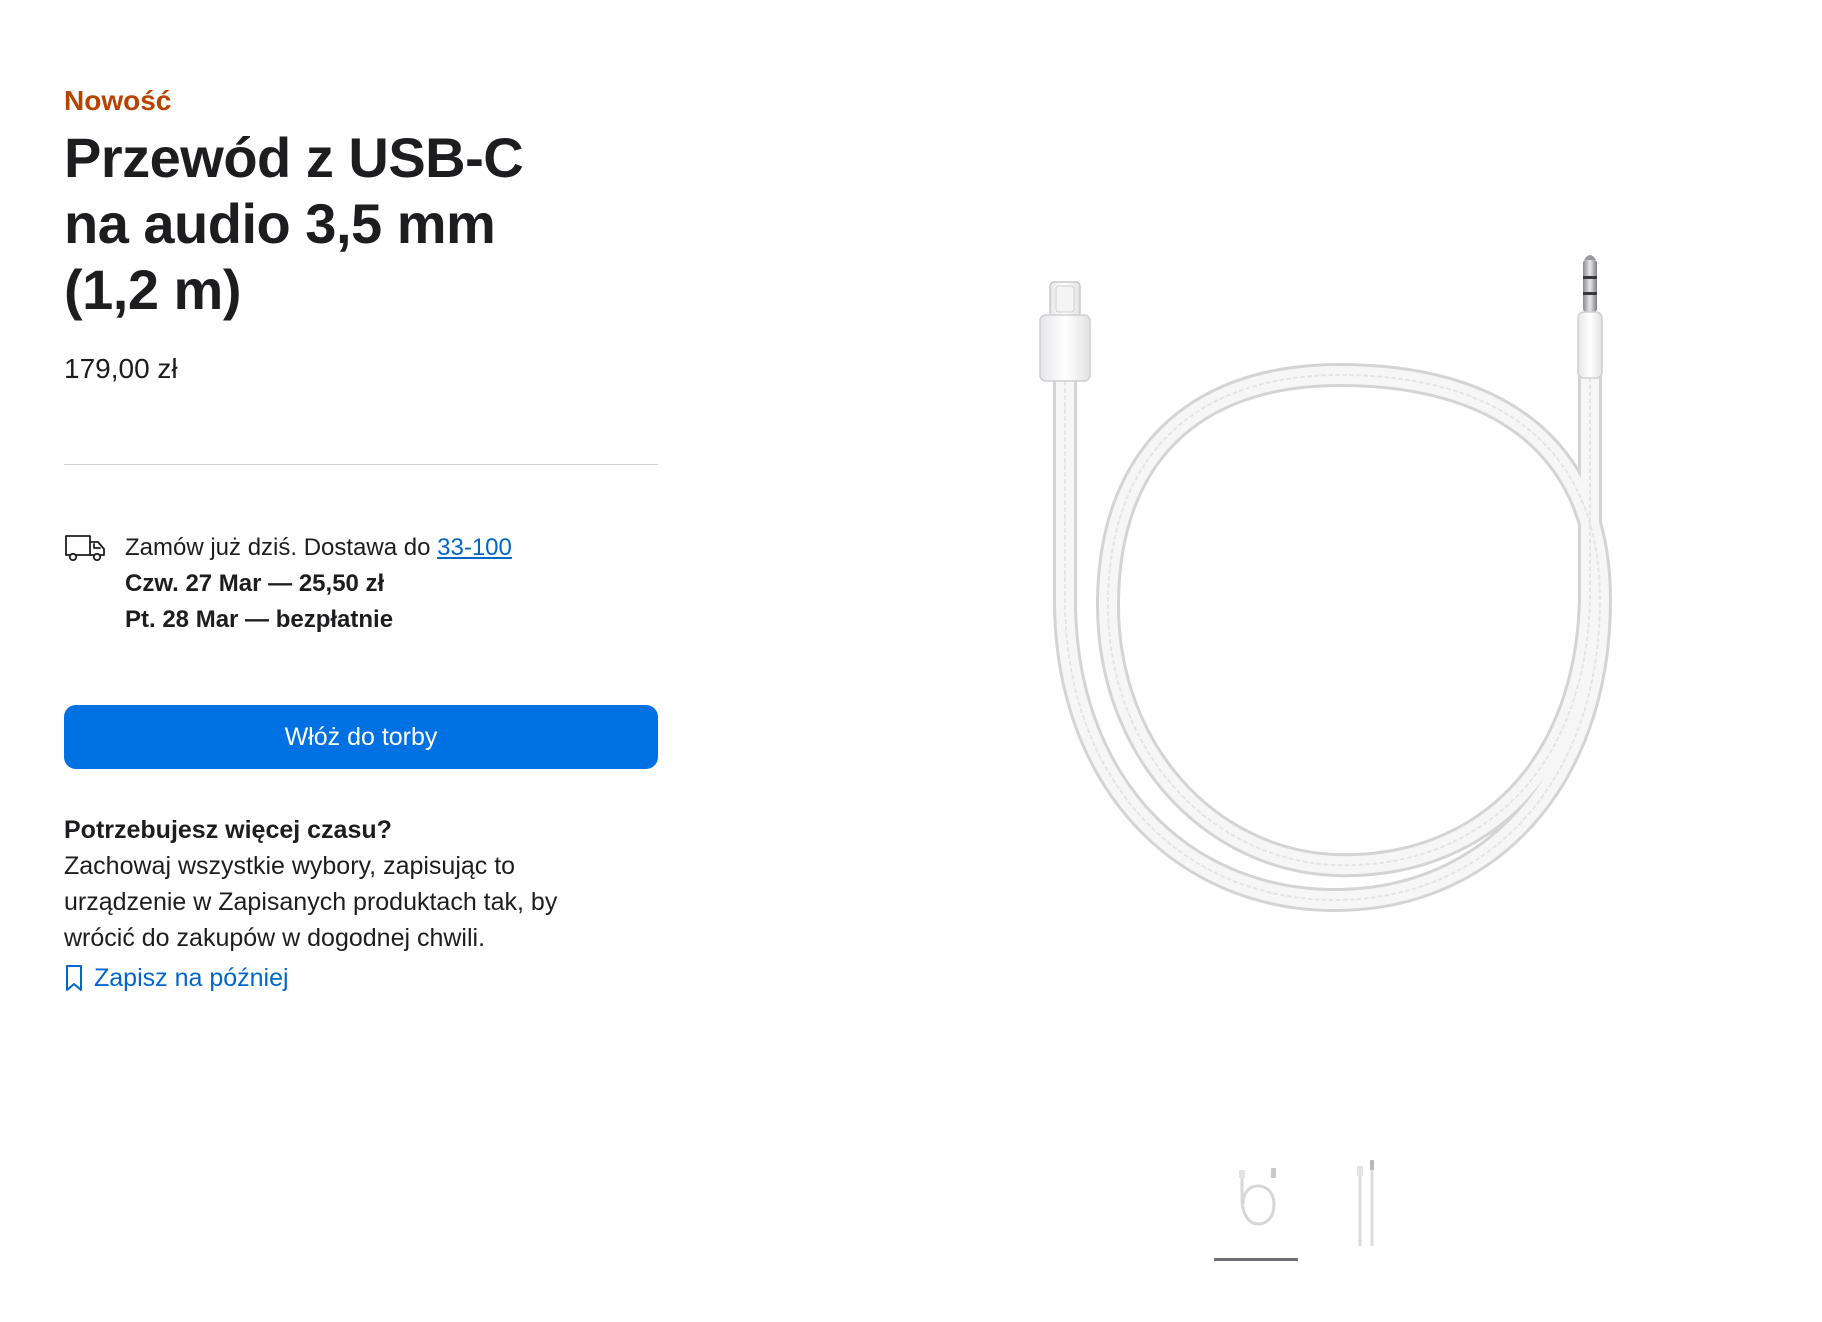  I want to click on product-title-line: Przewód z USB-C, so click(294, 157).